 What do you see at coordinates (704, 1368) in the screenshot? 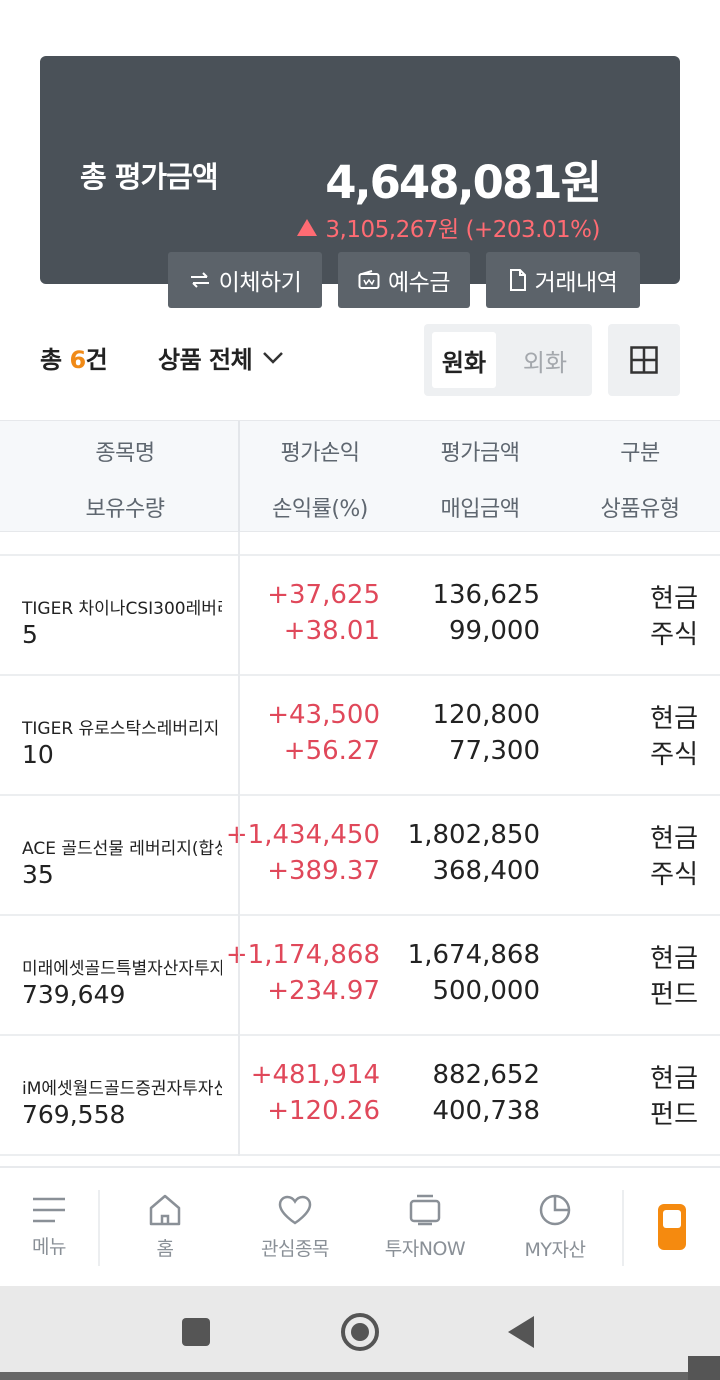
I see `scrollbar-thumb` at bounding box center [704, 1368].